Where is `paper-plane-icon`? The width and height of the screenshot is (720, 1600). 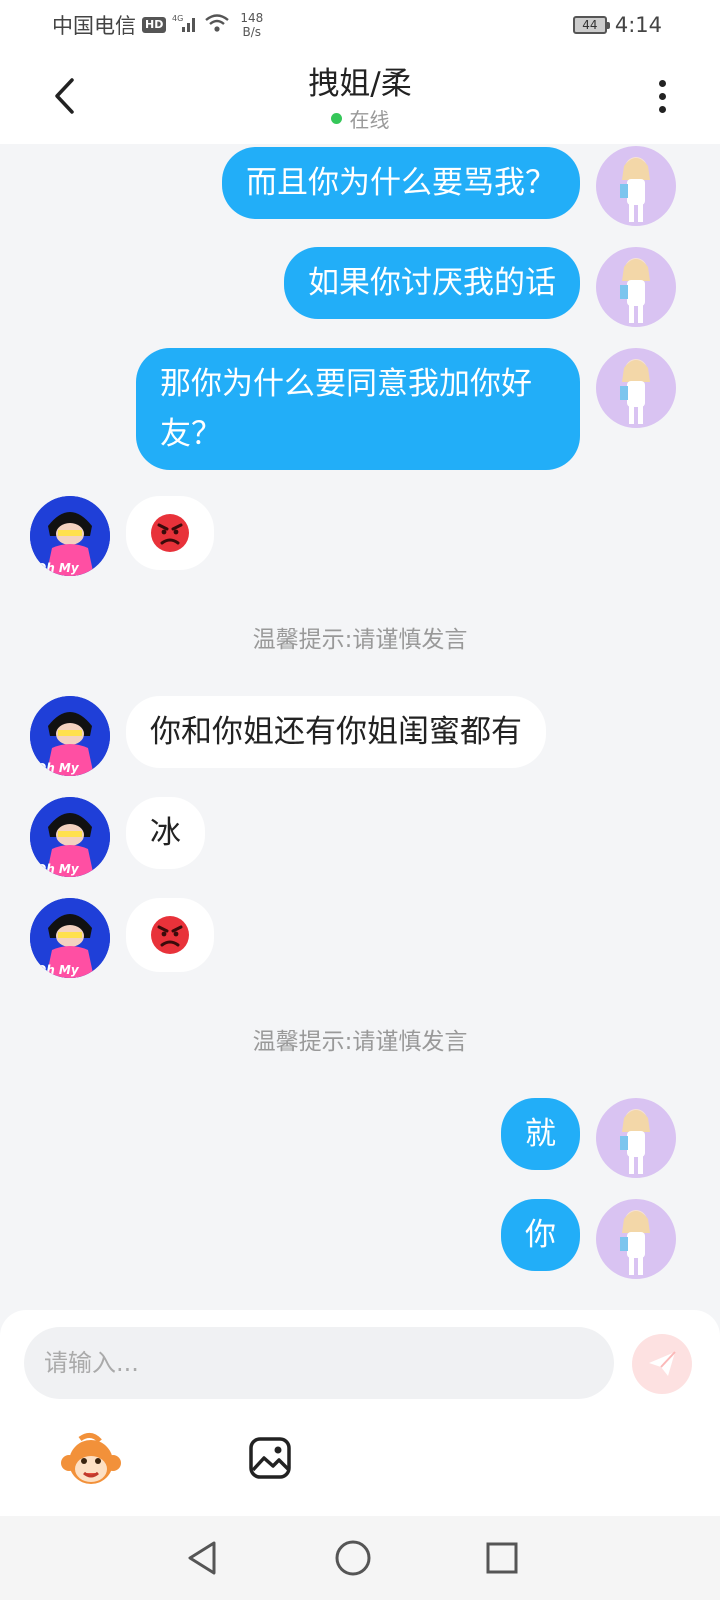 paper-plane-icon is located at coordinates (662, 1363).